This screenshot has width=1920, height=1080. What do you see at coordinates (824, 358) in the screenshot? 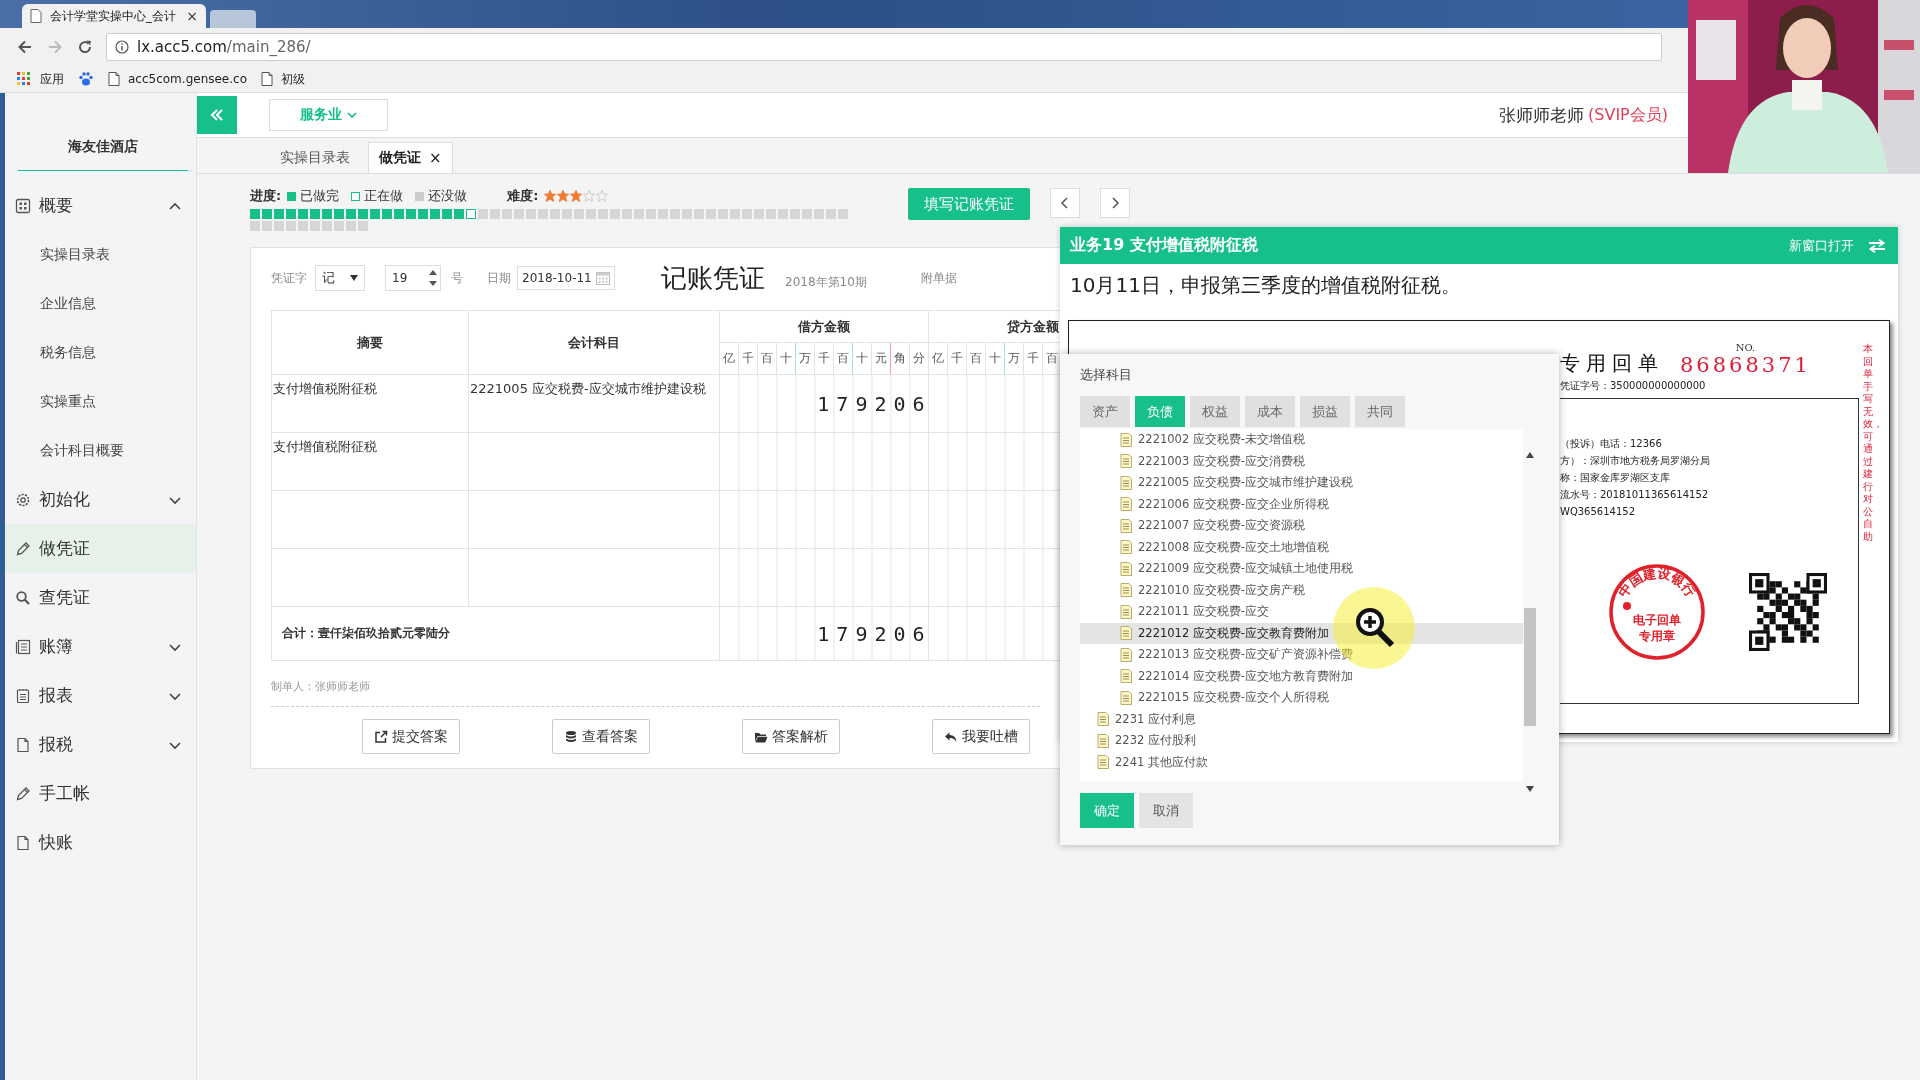
I see `digit-header: 千` at bounding box center [824, 358].